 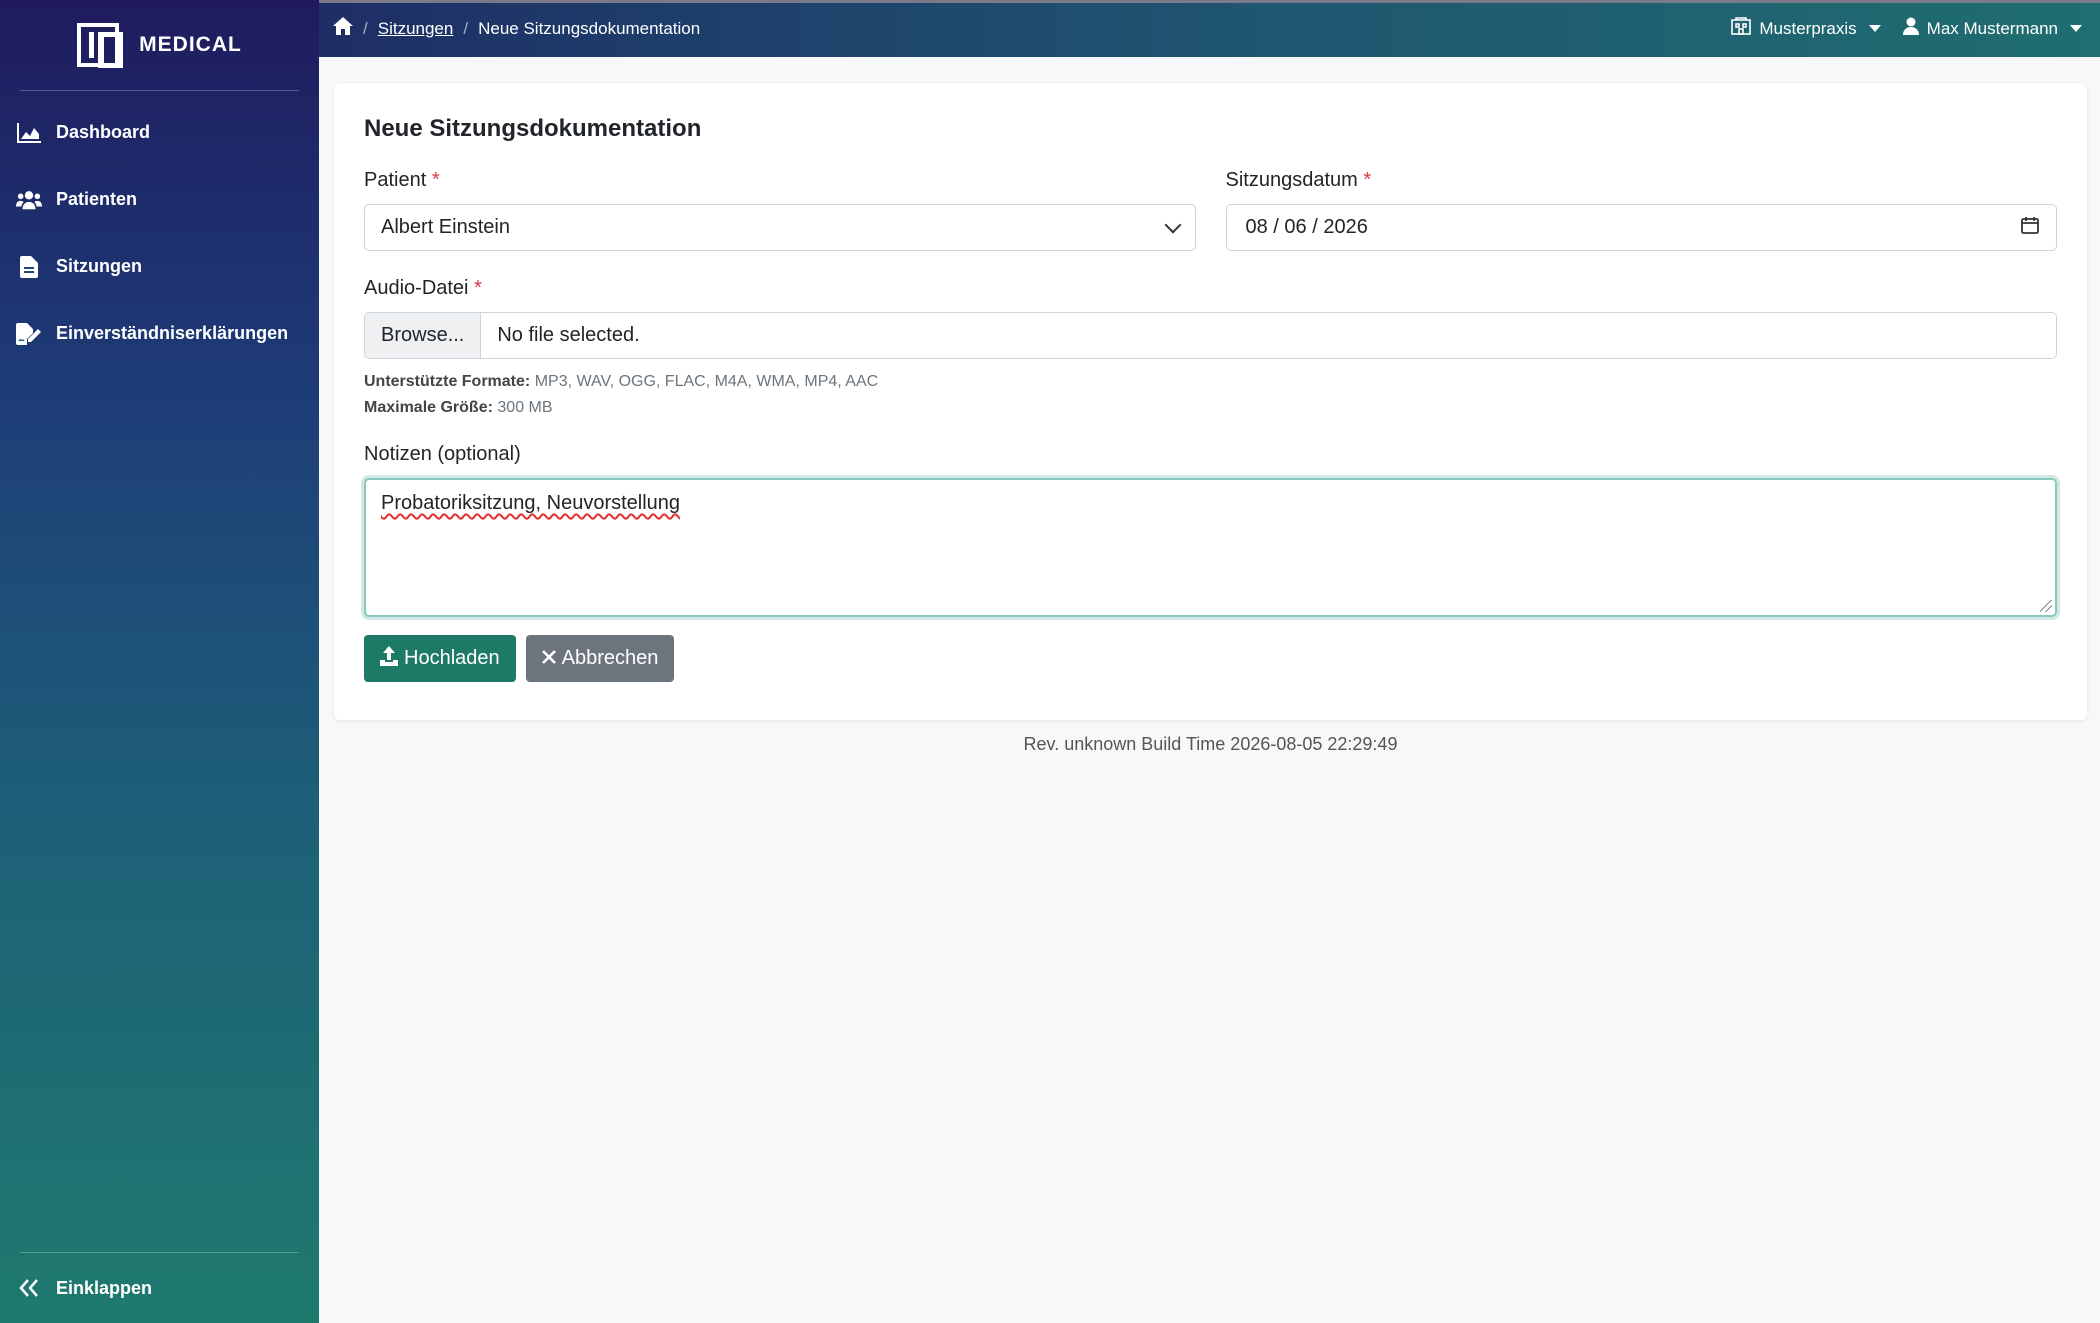 I want to click on close-icon, so click(x=548, y=658).